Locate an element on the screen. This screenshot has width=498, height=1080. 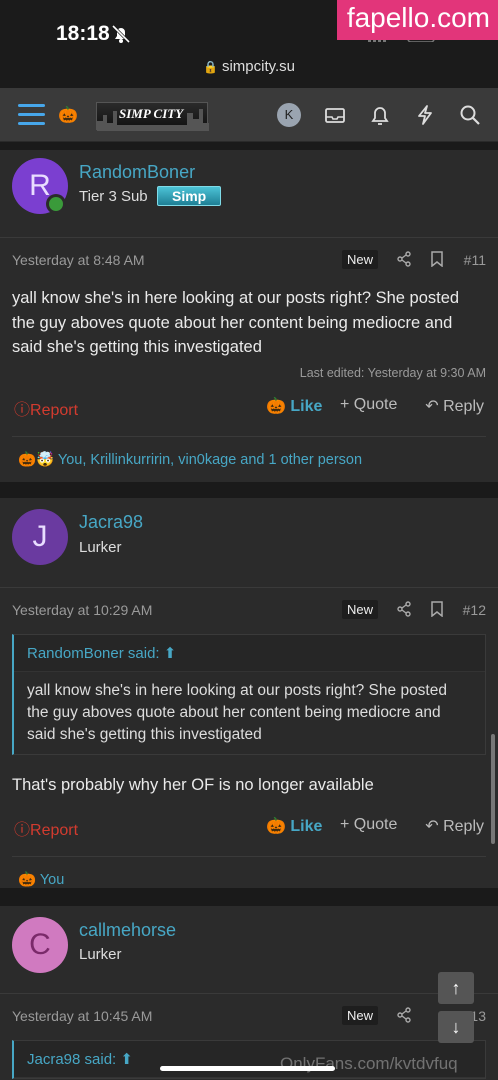
logo-text: SIMP CITY is located at coordinates (151, 113).